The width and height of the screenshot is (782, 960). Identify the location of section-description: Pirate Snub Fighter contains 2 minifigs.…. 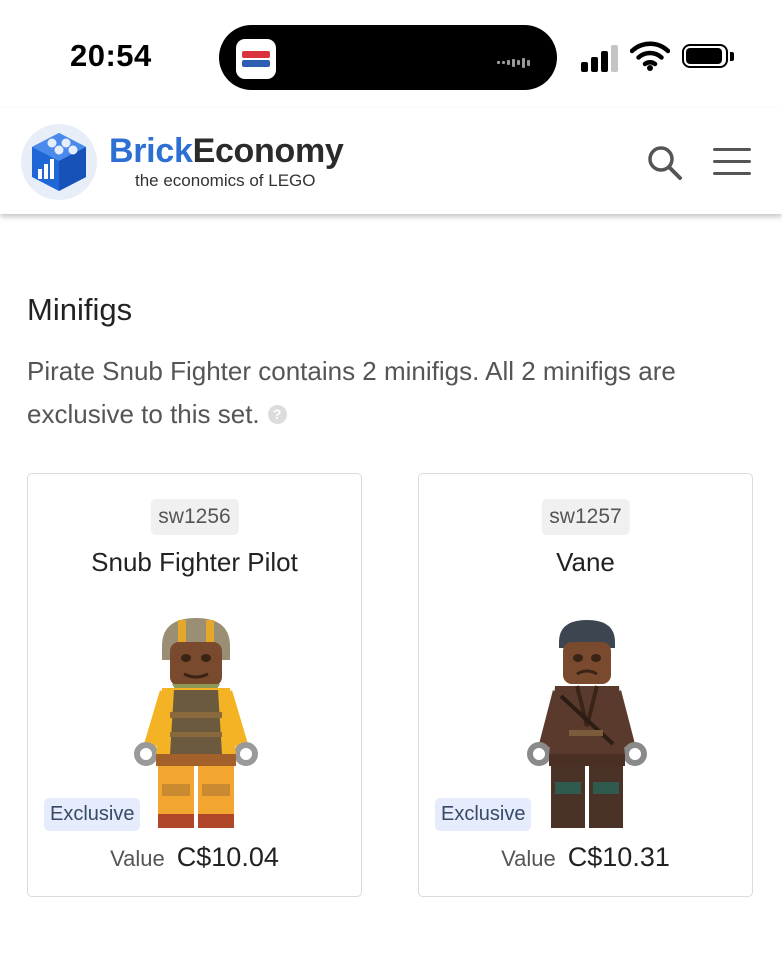
(392, 393).